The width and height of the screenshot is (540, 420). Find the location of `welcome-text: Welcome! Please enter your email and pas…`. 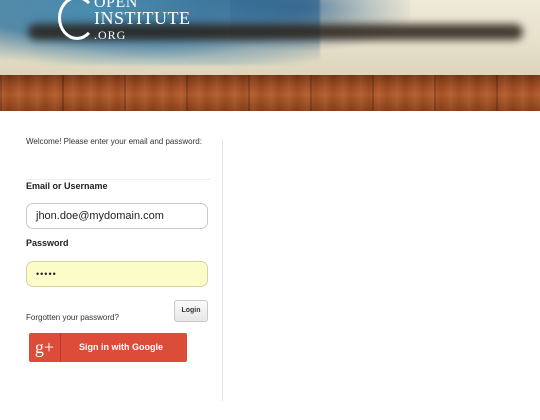

welcome-text: Welcome! Please enter your email and pas… is located at coordinates (114, 141).